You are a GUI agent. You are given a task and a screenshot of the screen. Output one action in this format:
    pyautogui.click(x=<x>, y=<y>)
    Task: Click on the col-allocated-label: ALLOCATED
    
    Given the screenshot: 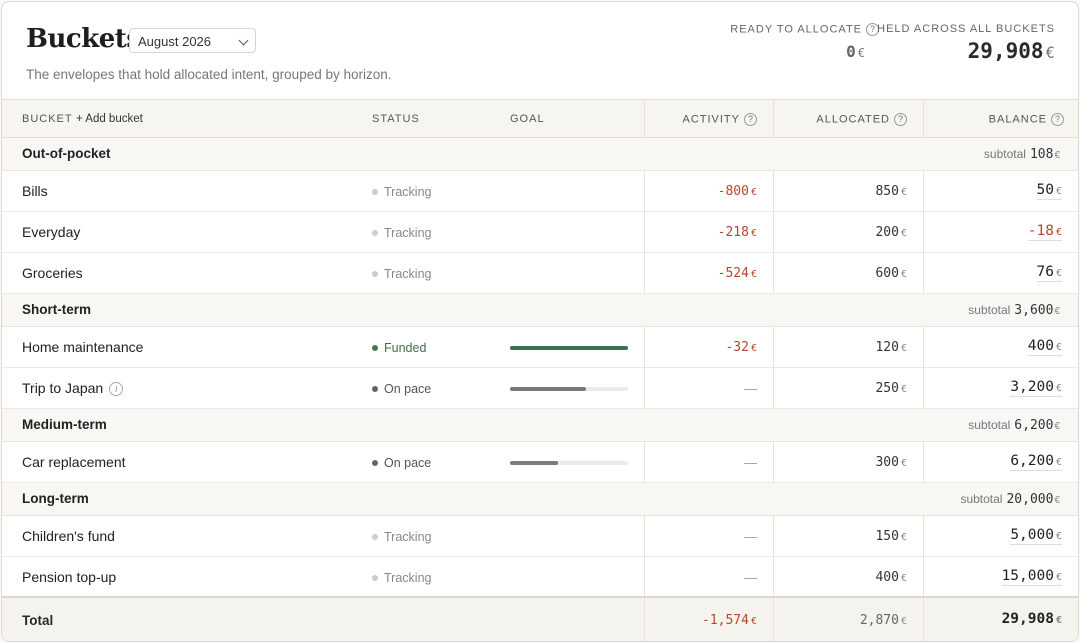 What is the action you would take?
    pyautogui.click(x=853, y=119)
    